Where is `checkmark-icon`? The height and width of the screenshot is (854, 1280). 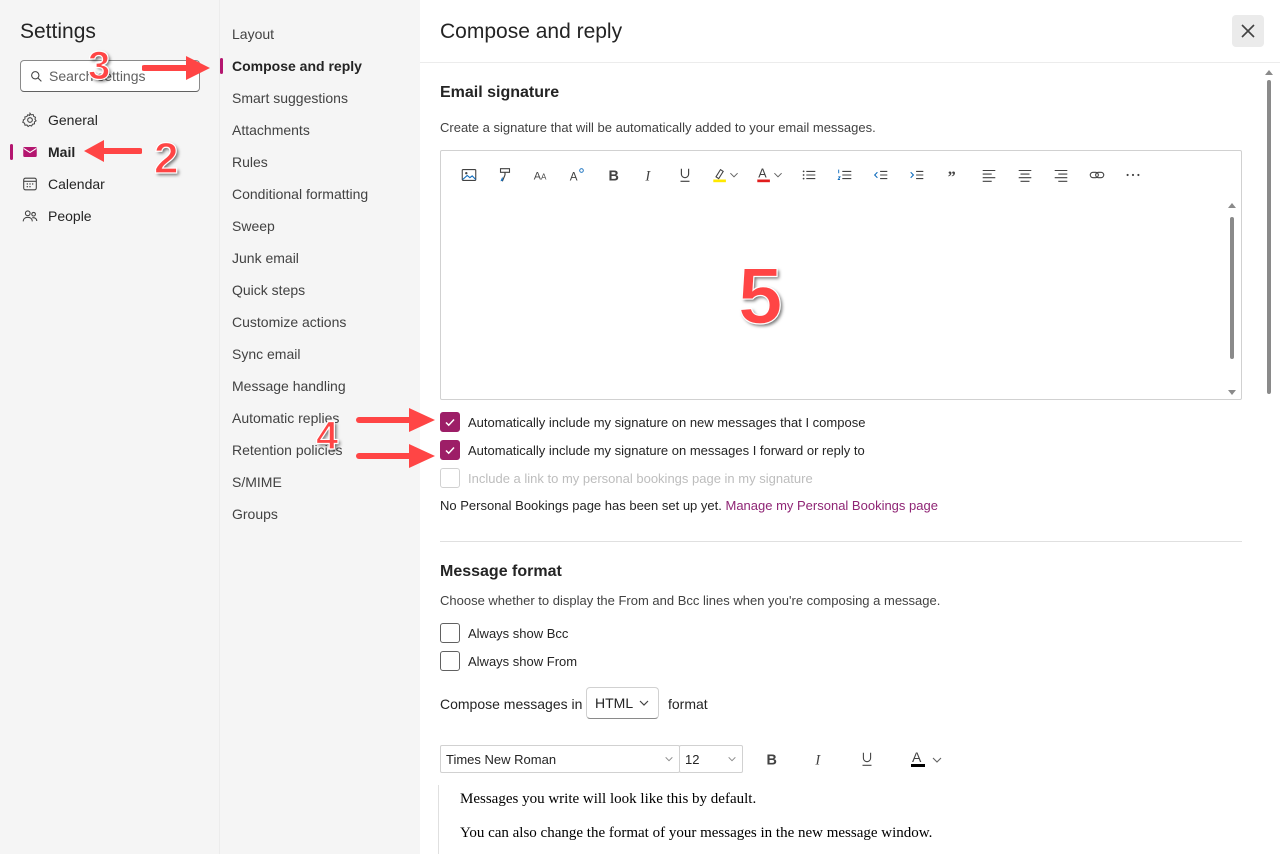 checkmark-icon is located at coordinates (450, 450).